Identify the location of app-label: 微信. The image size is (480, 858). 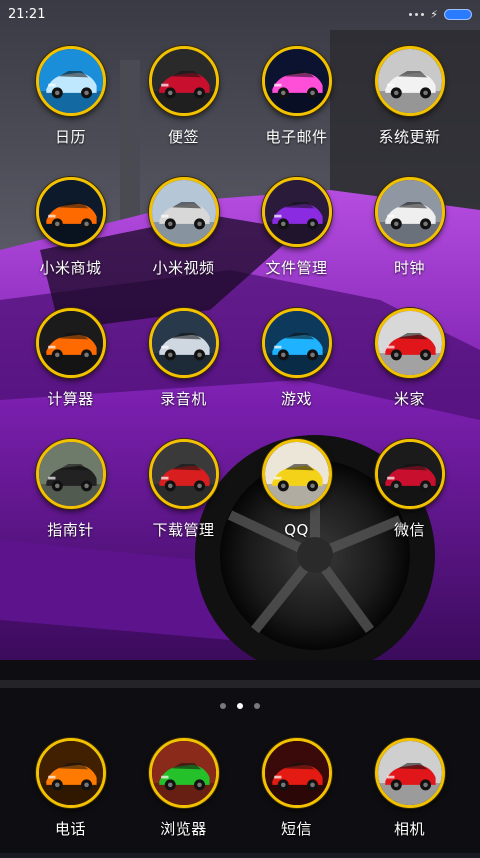
(409, 530).